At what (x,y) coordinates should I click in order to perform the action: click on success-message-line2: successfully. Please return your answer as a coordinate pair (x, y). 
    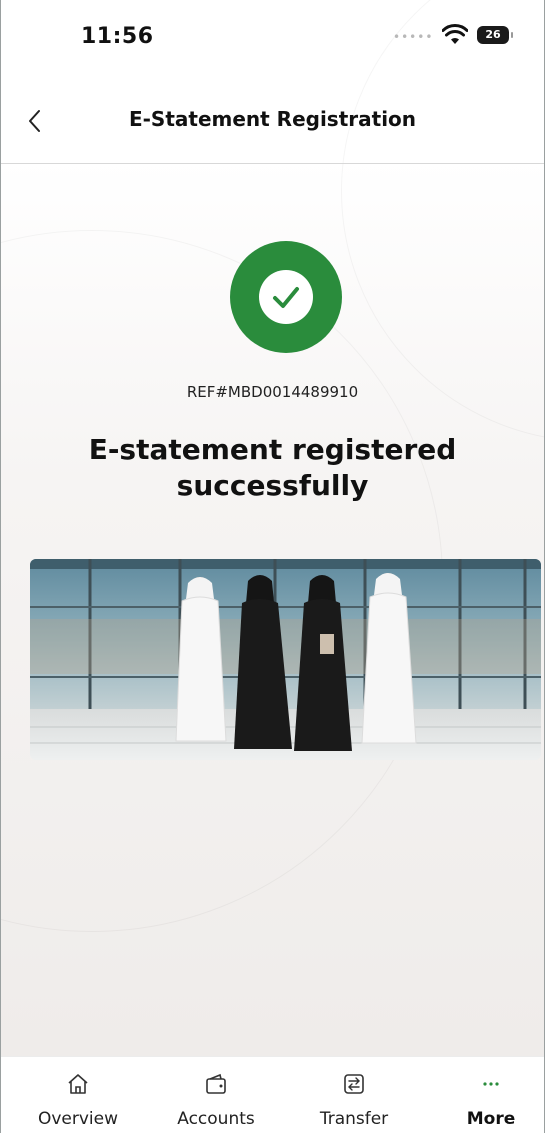
    Looking at the image, I should click on (272, 485).